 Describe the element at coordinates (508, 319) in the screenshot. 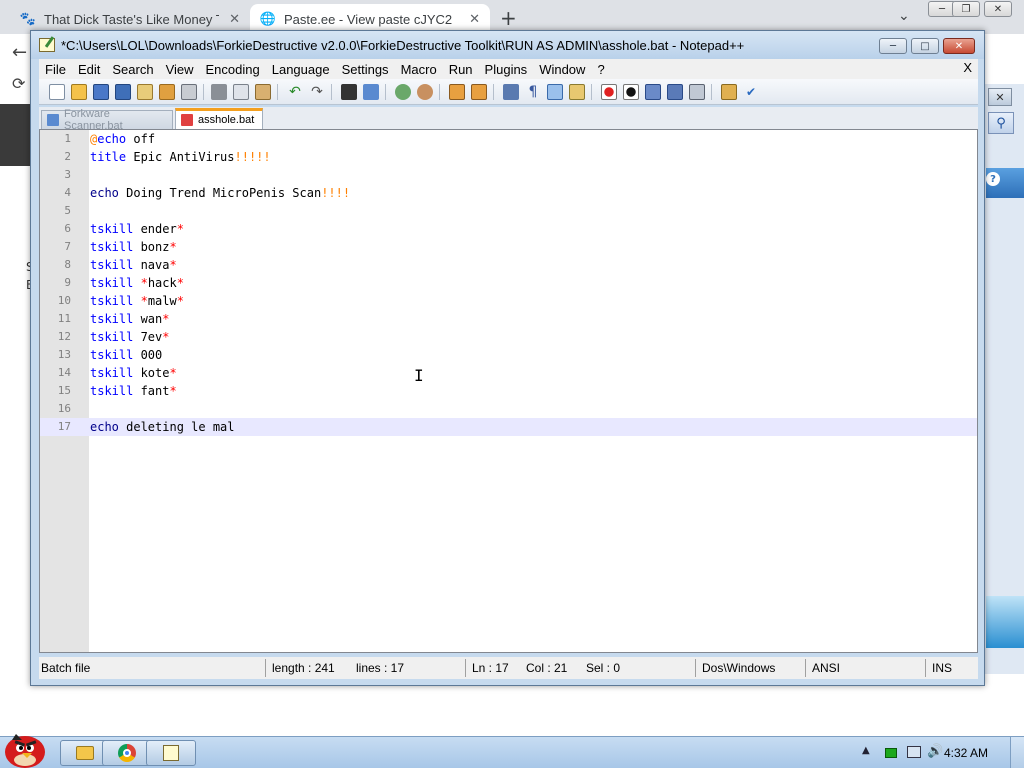

I see `code-line: 11 tskill wan*` at that location.